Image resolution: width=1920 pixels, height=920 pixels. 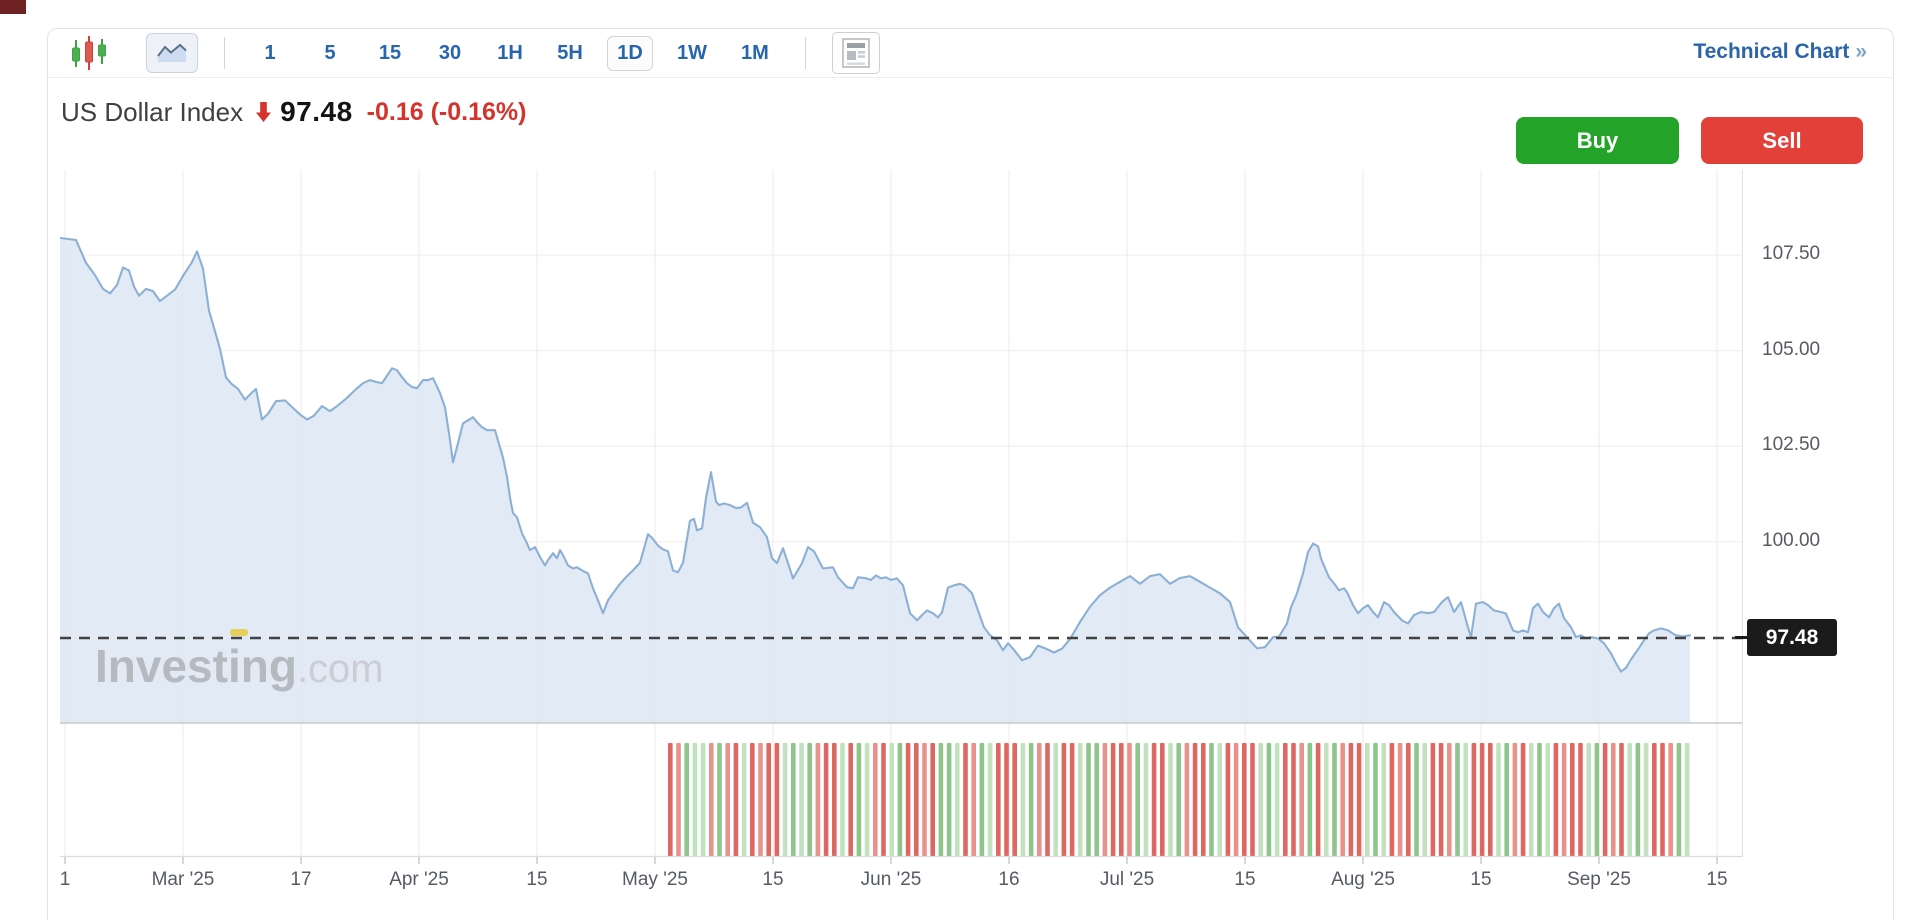 What do you see at coordinates (1780, 52) in the screenshot?
I see `technical-chart-link: Technical Chart»` at bounding box center [1780, 52].